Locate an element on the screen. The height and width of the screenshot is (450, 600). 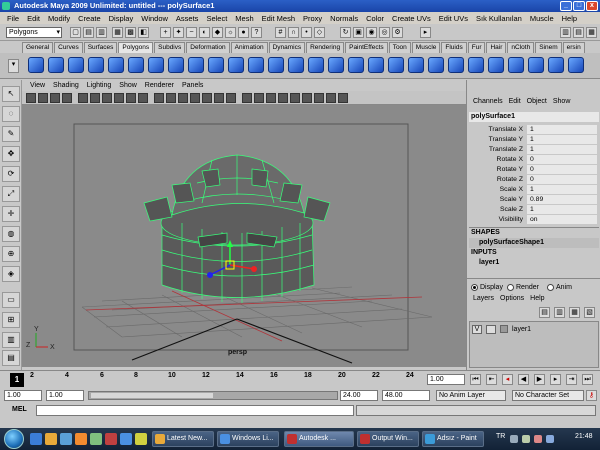
layer-delete-icon: ▧ is located at coordinates (589, 312).